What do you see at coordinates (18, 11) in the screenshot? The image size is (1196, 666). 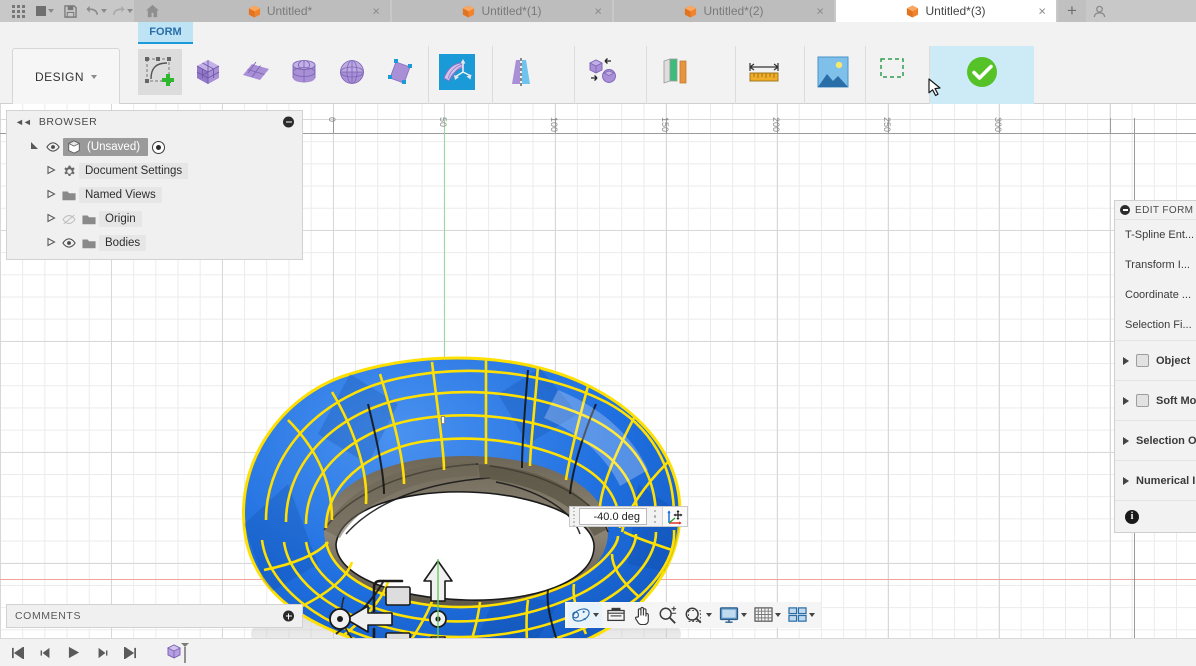 I see `app-grid-icon` at bounding box center [18, 11].